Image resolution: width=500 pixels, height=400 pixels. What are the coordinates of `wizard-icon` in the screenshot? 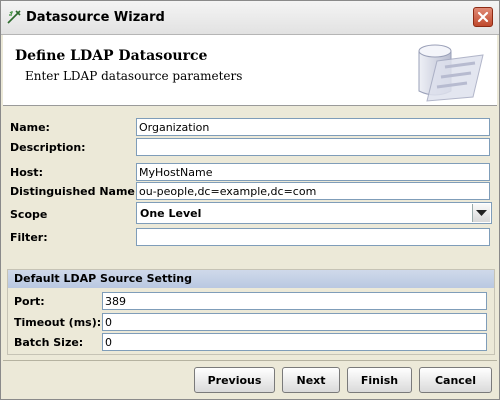 It's located at (14, 17).